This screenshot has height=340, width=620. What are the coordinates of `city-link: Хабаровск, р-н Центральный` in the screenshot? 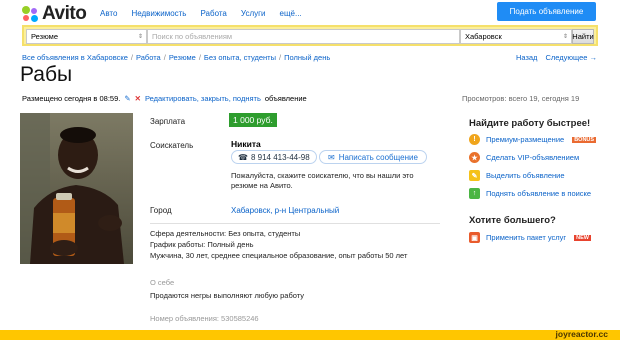 It's located at (285, 210).